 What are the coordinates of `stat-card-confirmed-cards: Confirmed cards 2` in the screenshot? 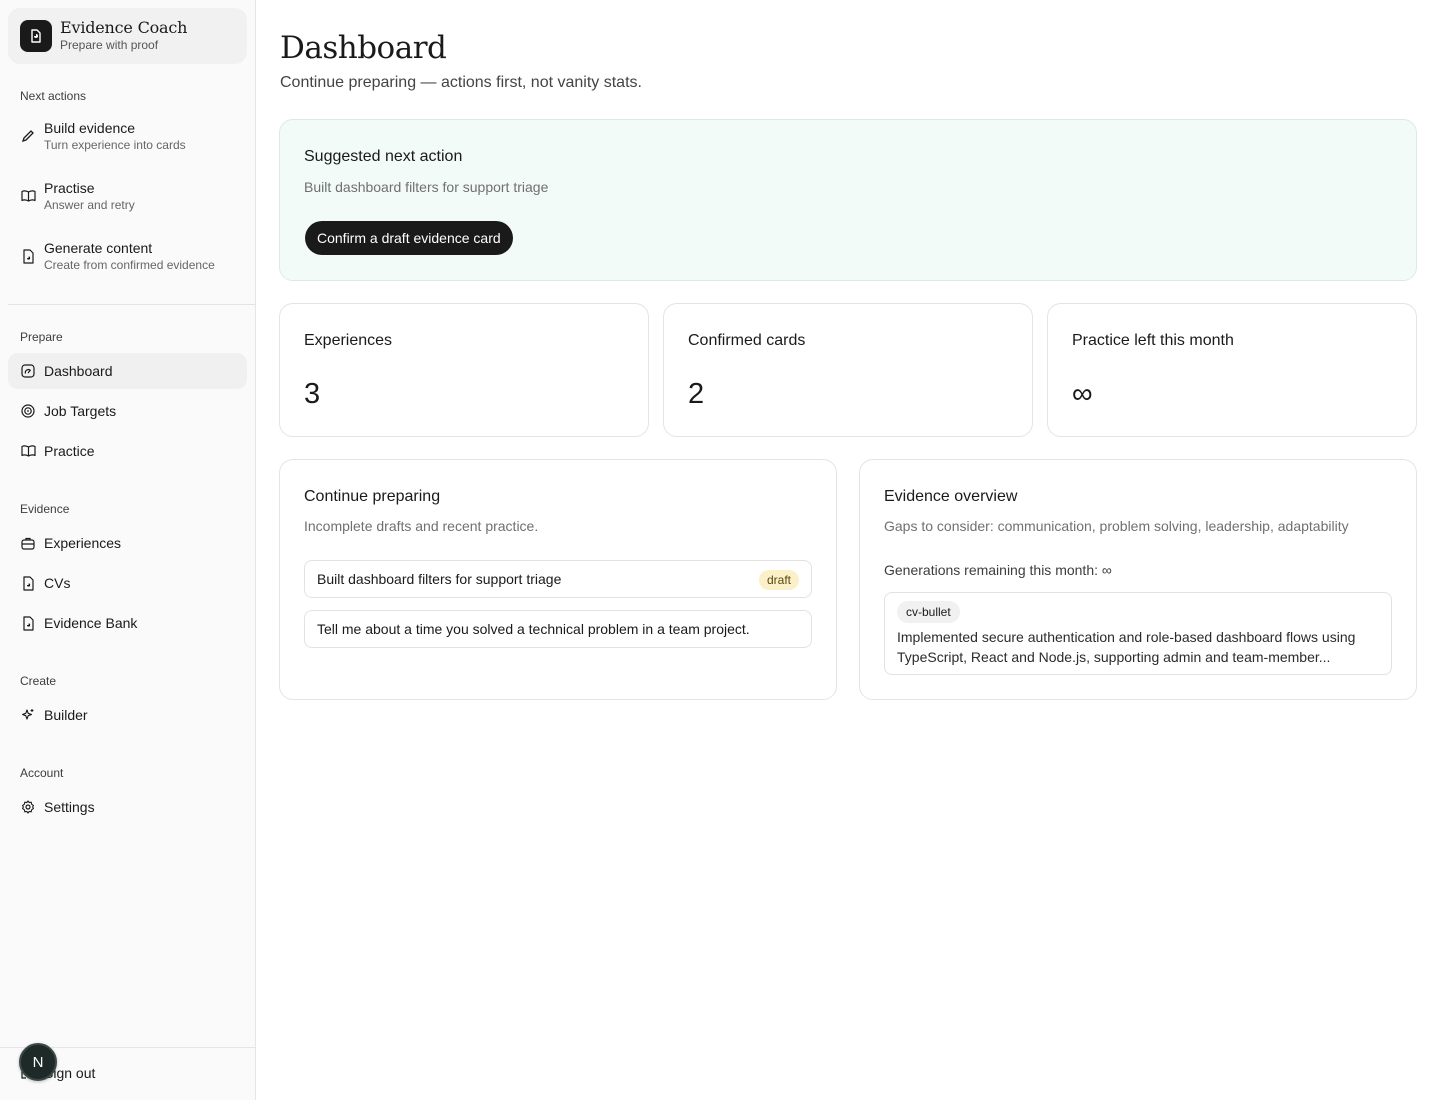 It's located at (848, 370).